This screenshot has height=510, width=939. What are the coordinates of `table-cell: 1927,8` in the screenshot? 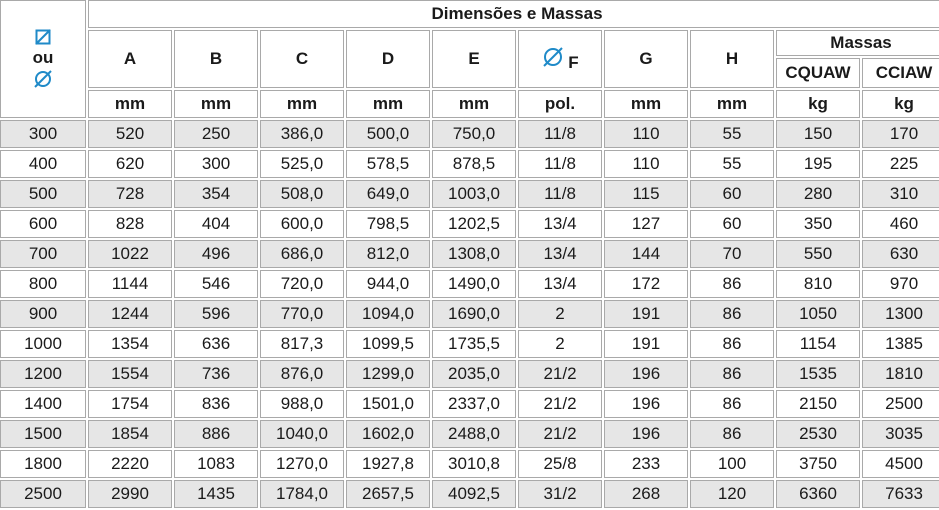 It's located at (388, 464).